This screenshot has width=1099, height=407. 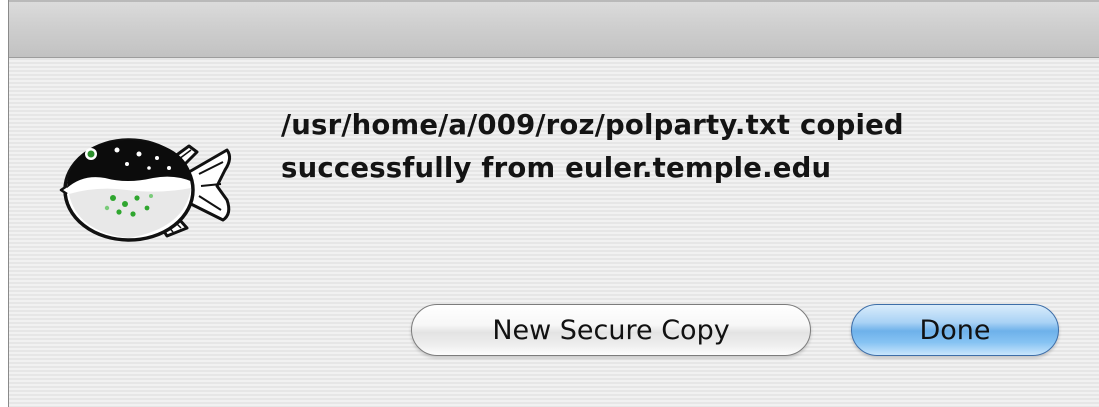 What do you see at coordinates (554, 1) in the screenshot?
I see `title-bar-edge` at bounding box center [554, 1].